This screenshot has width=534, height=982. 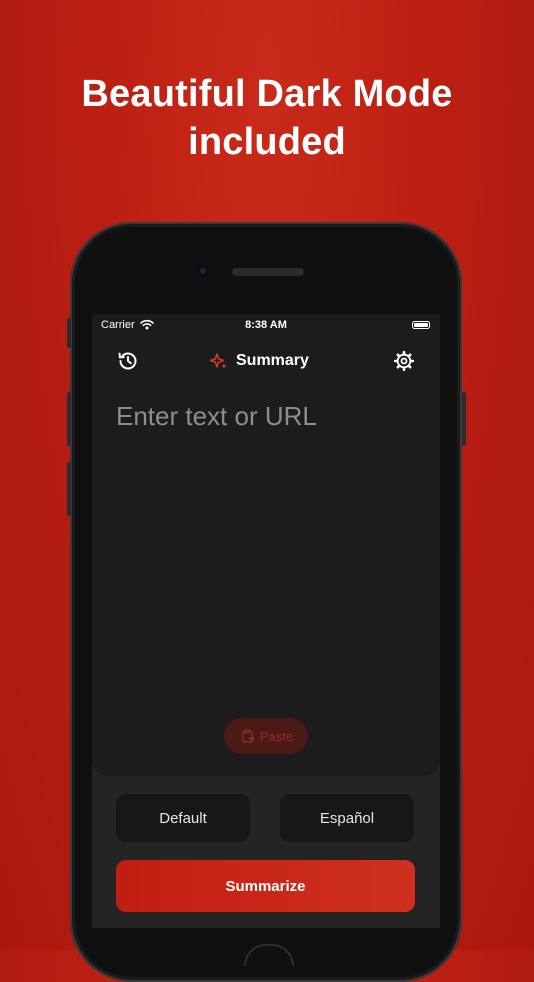 I want to click on language-label: Español, so click(x=347, y=818).